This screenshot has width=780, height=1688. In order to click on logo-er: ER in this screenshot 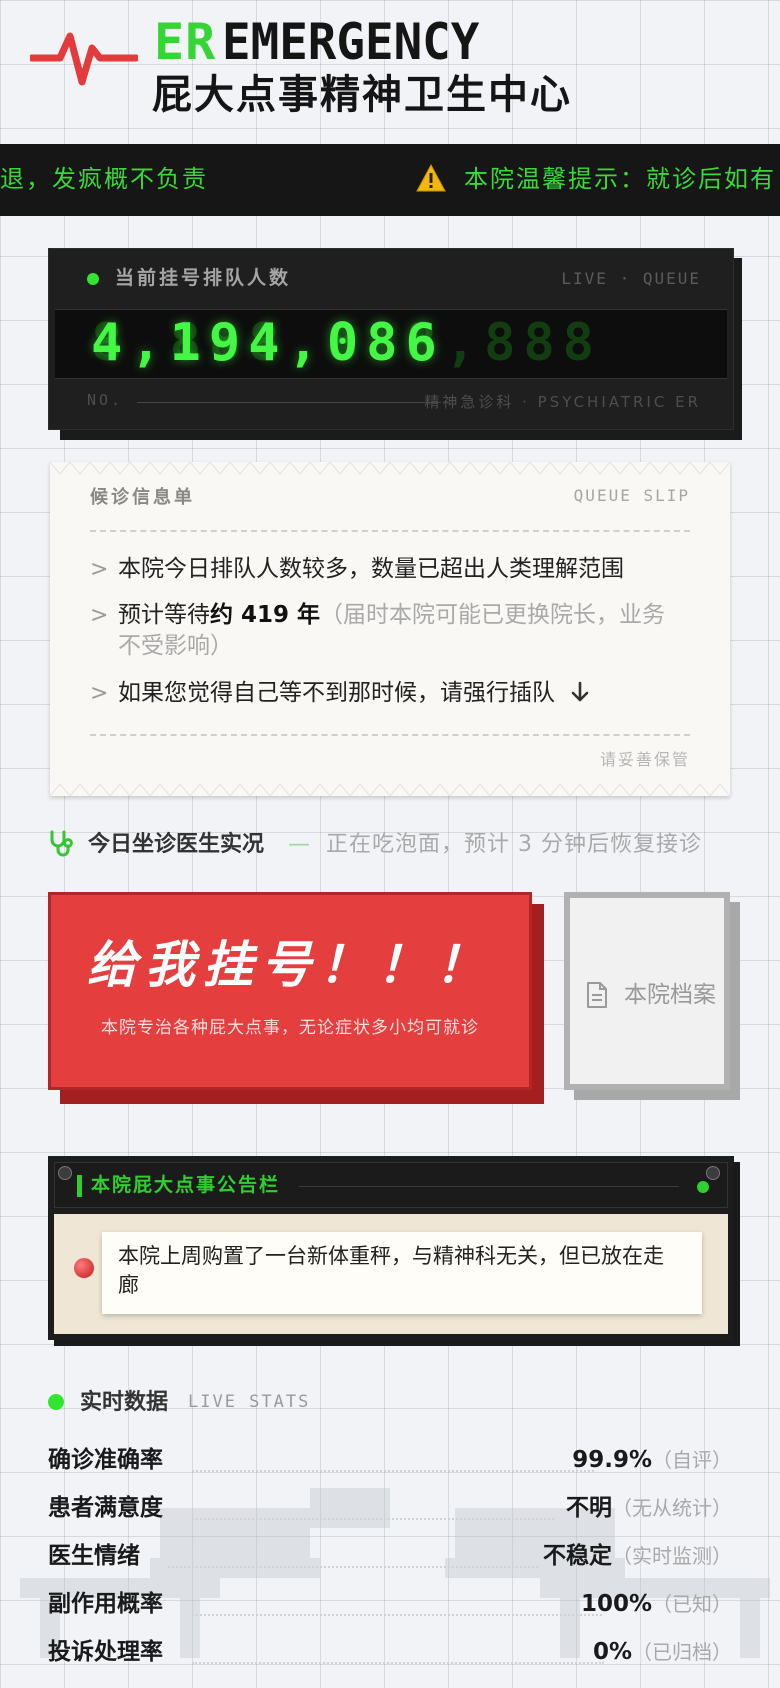, I will do `click(185, 42)`.